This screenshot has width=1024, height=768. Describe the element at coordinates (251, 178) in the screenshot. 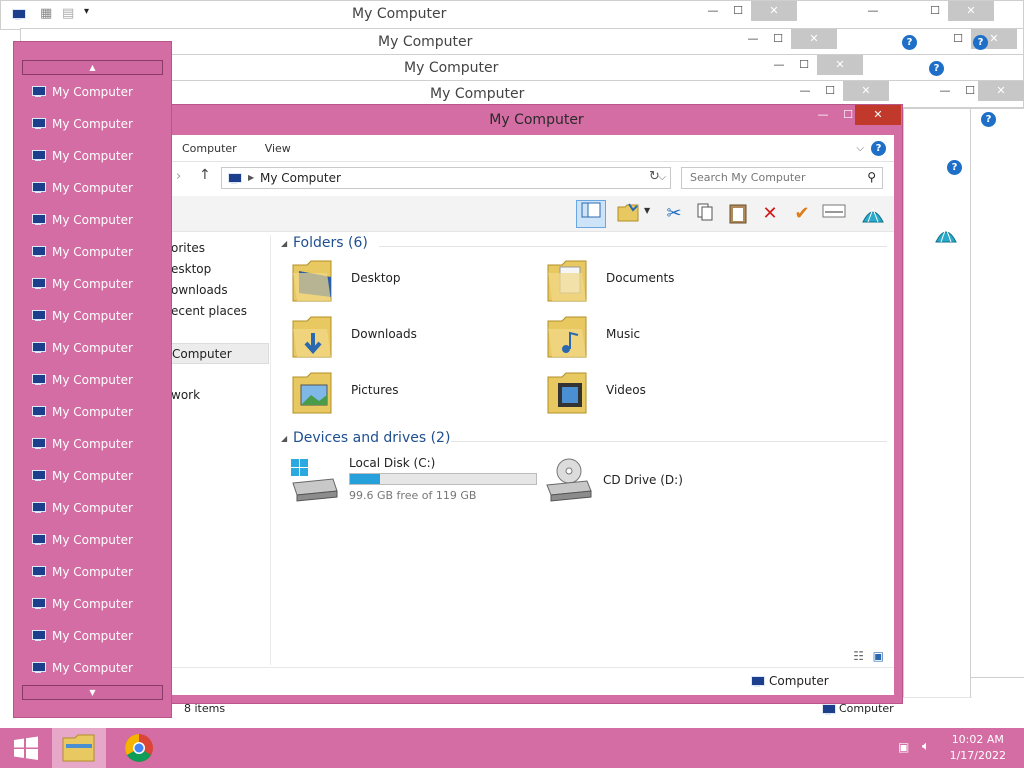

I see `breadcrumb-arrow-icon: ▶` at that location.